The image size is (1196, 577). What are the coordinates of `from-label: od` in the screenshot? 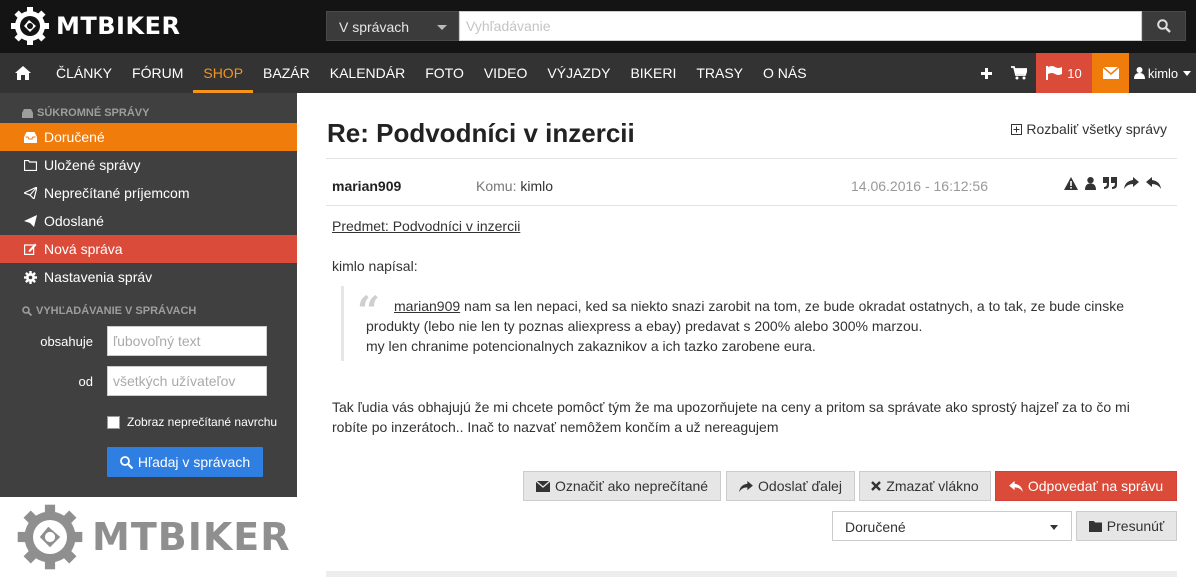 It's located at (85, 381).